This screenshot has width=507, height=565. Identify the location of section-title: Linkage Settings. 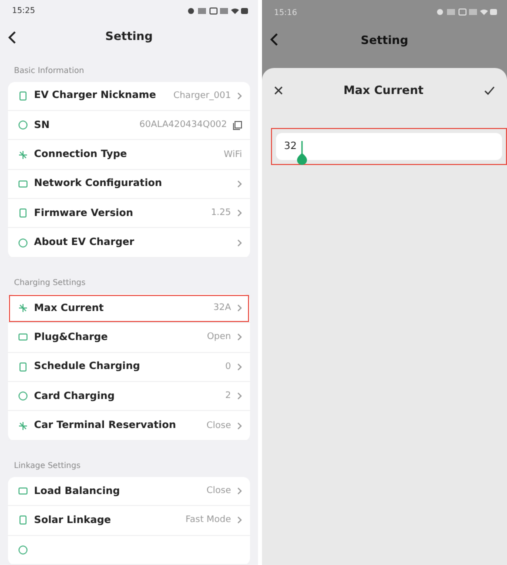
(47, 465).